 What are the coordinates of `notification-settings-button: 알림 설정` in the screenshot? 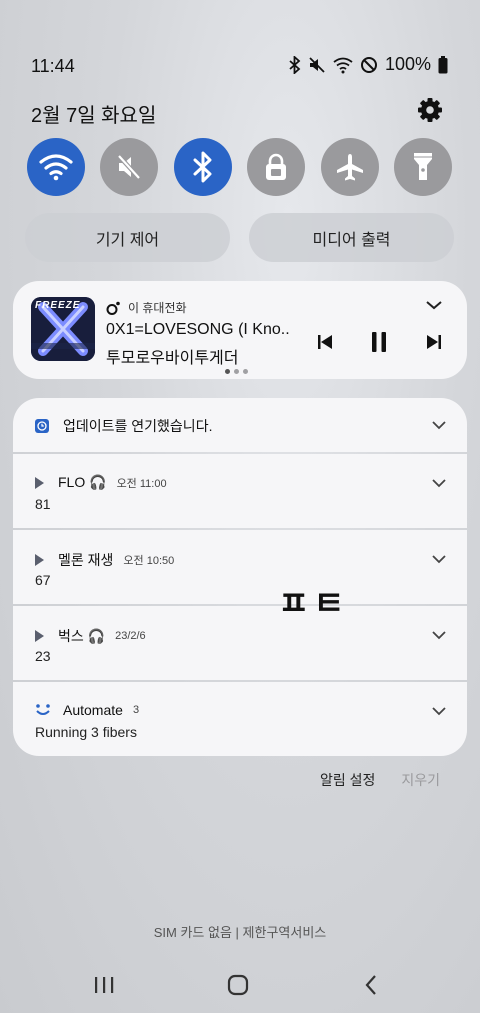 It's located at (347, 780).